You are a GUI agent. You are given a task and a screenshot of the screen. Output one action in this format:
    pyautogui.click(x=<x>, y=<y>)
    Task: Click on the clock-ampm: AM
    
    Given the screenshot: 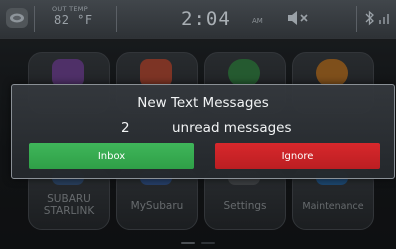 What is the action you would take?
    pyautogui.click(x=257, y=21)
    